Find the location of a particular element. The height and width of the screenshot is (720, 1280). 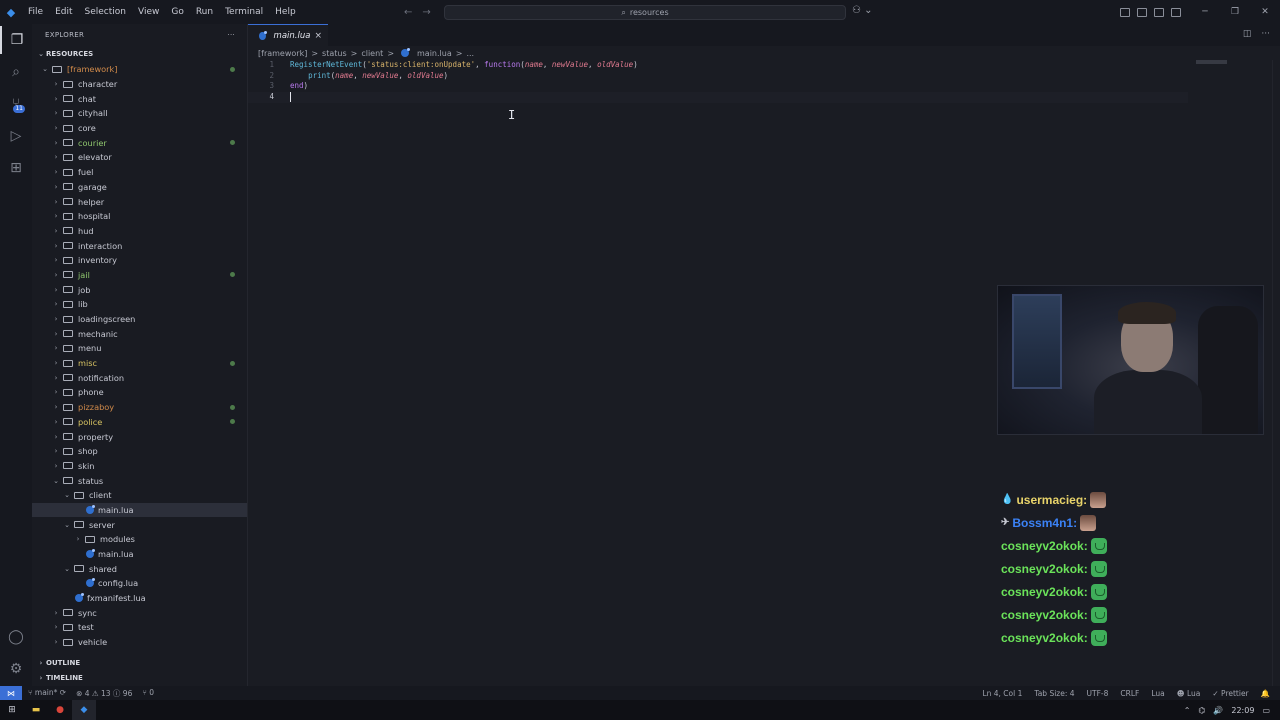

vscode-taskbar-icon: ◆ is located at coordinates (84, 710).